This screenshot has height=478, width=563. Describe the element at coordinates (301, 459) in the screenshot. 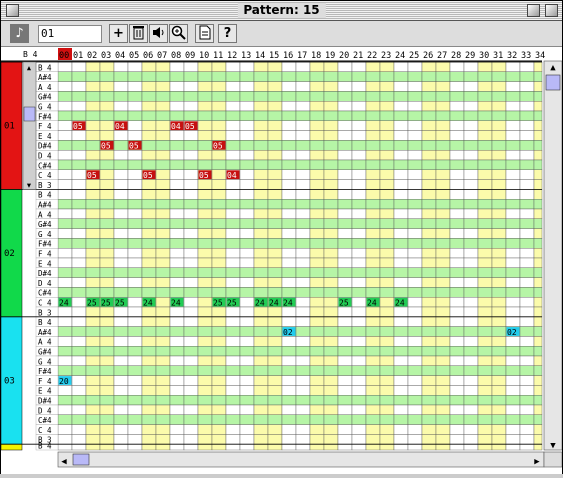

I see `horizontal-scrollbar` at that location.